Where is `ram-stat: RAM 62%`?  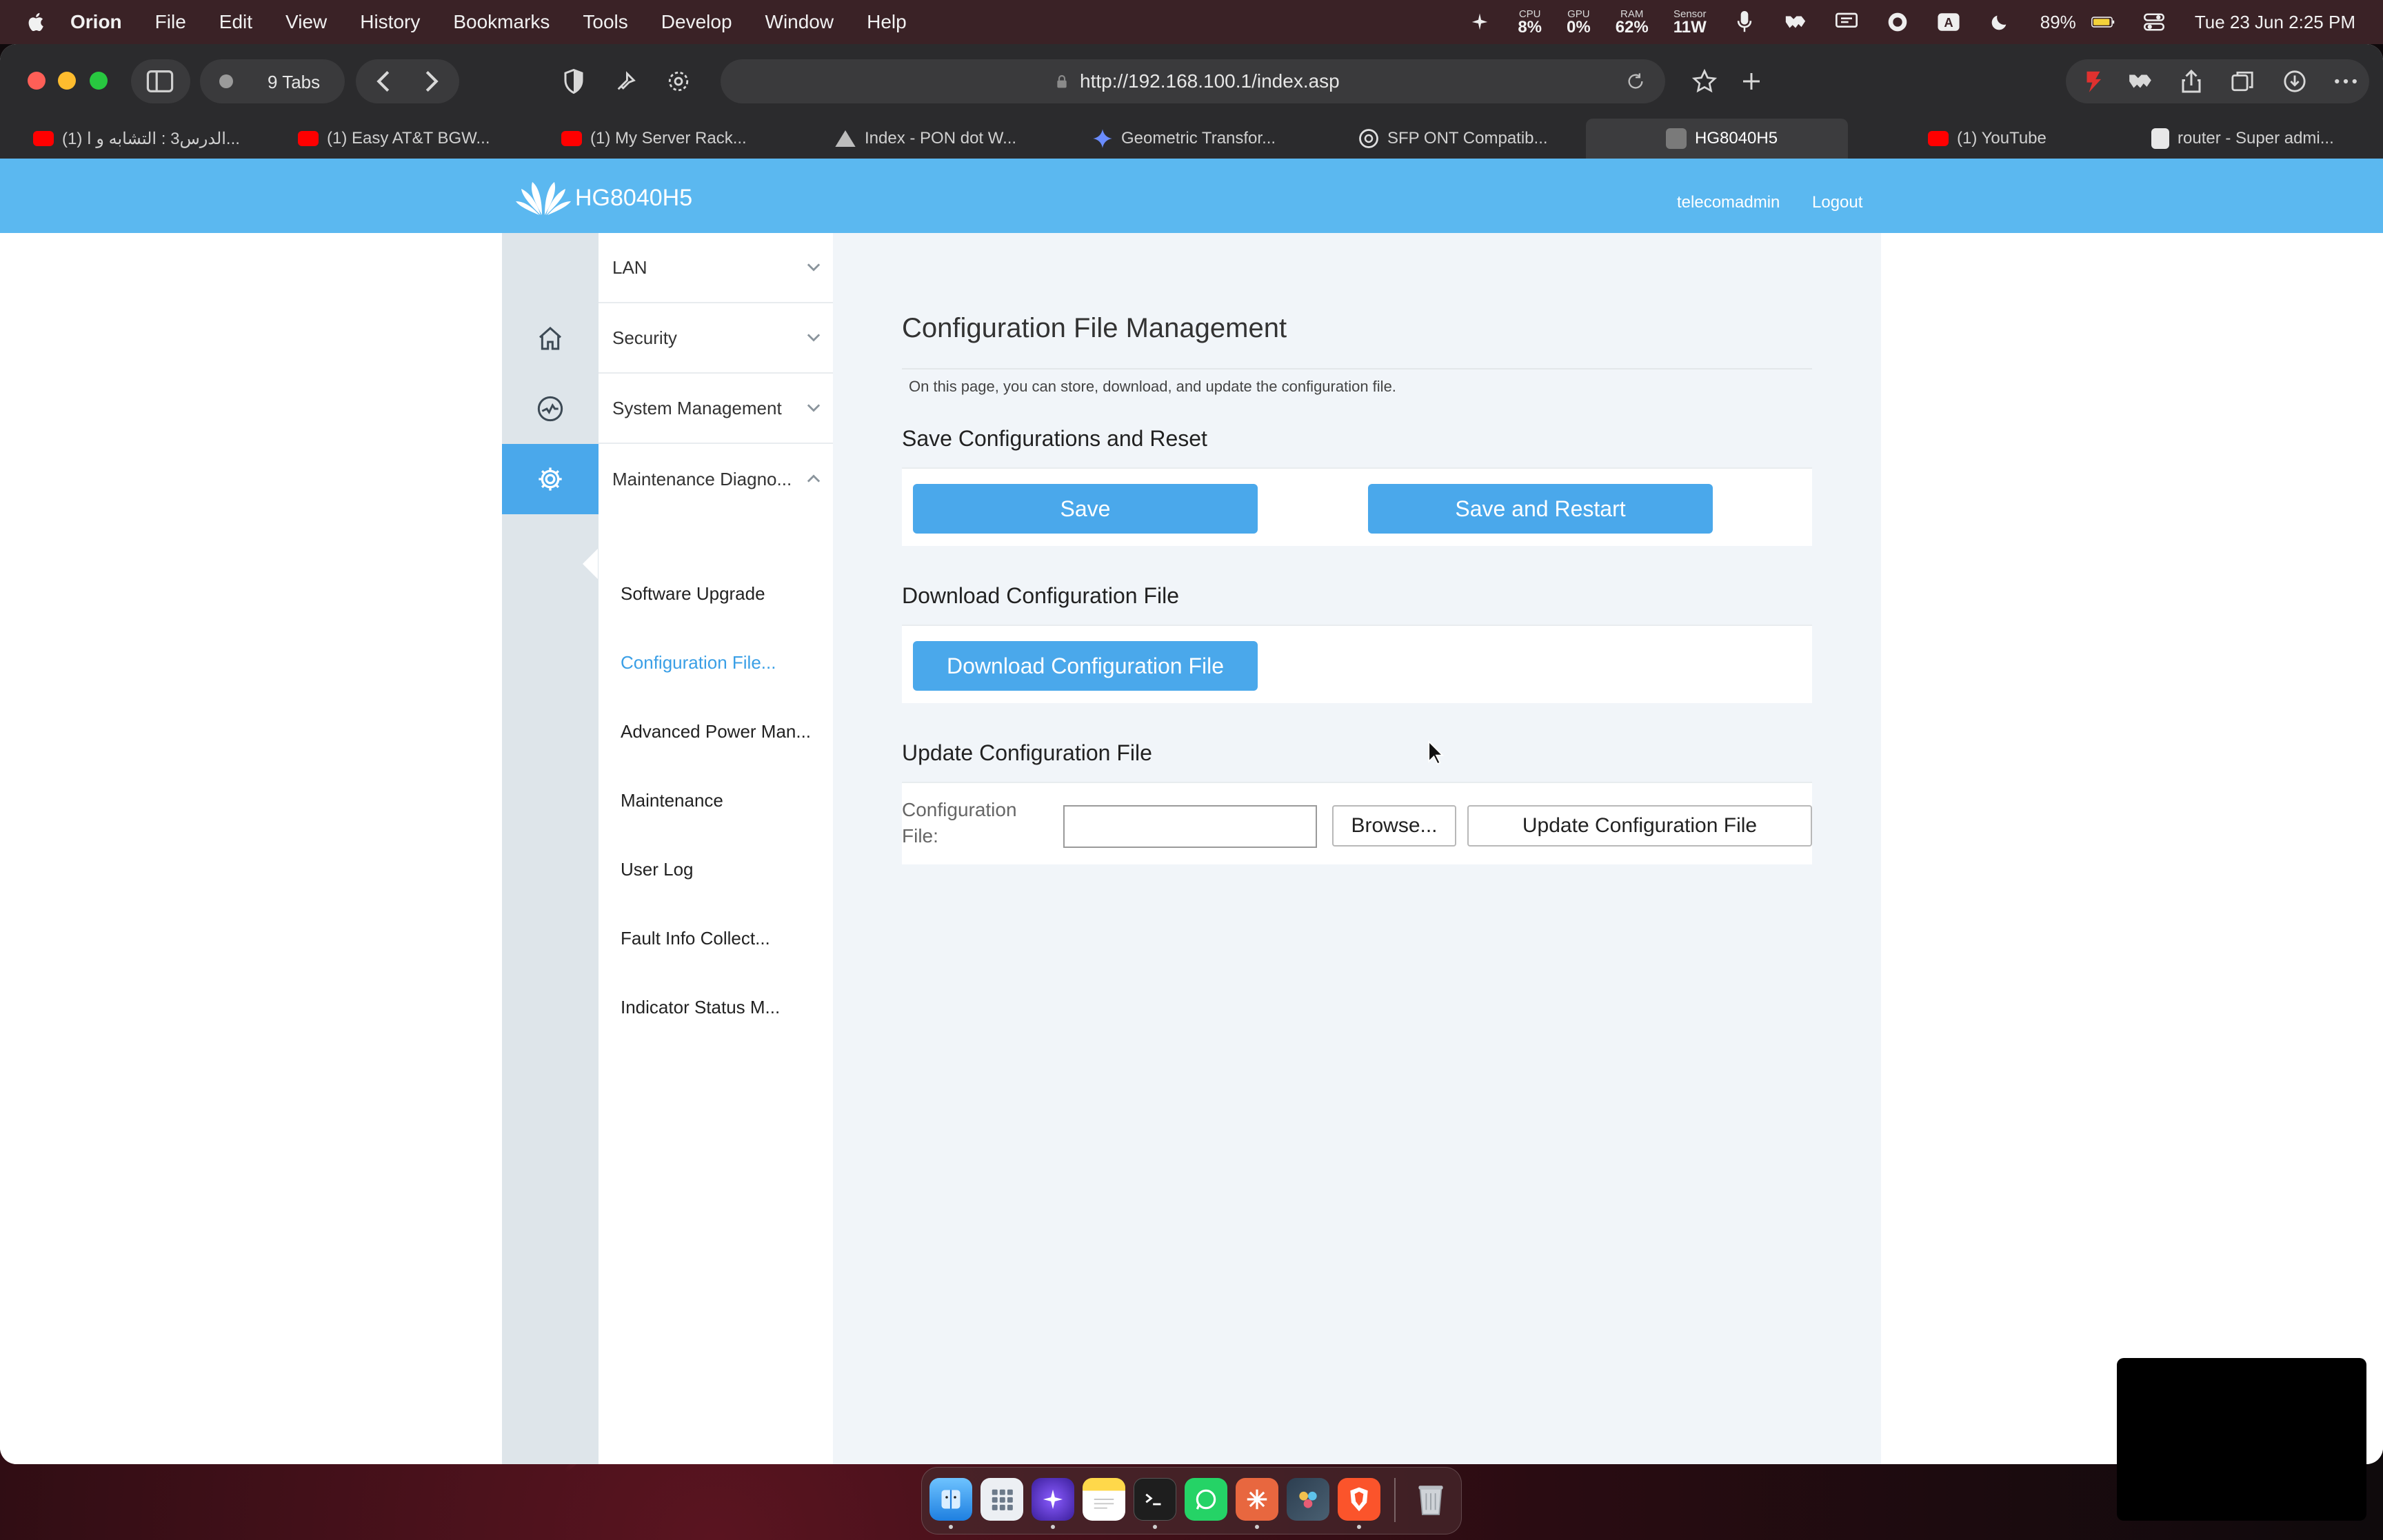 ram-stat: RAM 62% is located at coordinates (1632, 22).